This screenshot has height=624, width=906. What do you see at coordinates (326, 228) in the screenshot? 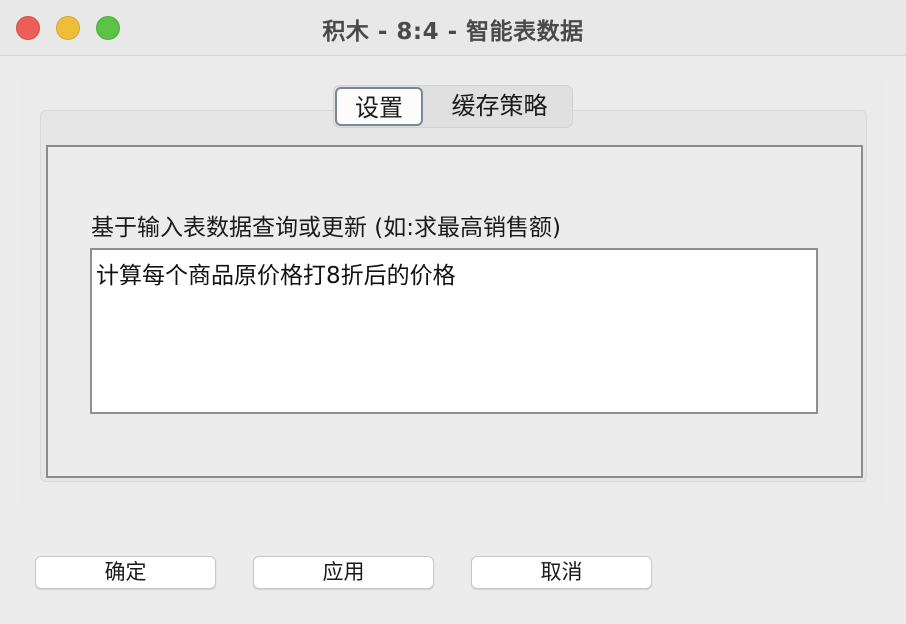
I see `query-label: 基于输入表数据查询或更新 (如:求最高销售额)` at bounding box center [326, 228].